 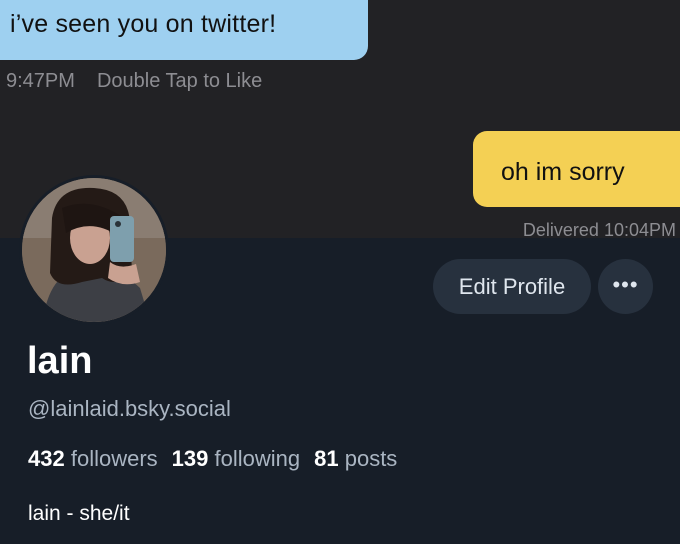 What do you see at coordinates (79, 513) in the screenshot?
I see `profile-bio: lain - she/it` at bounding box center [79, 513].